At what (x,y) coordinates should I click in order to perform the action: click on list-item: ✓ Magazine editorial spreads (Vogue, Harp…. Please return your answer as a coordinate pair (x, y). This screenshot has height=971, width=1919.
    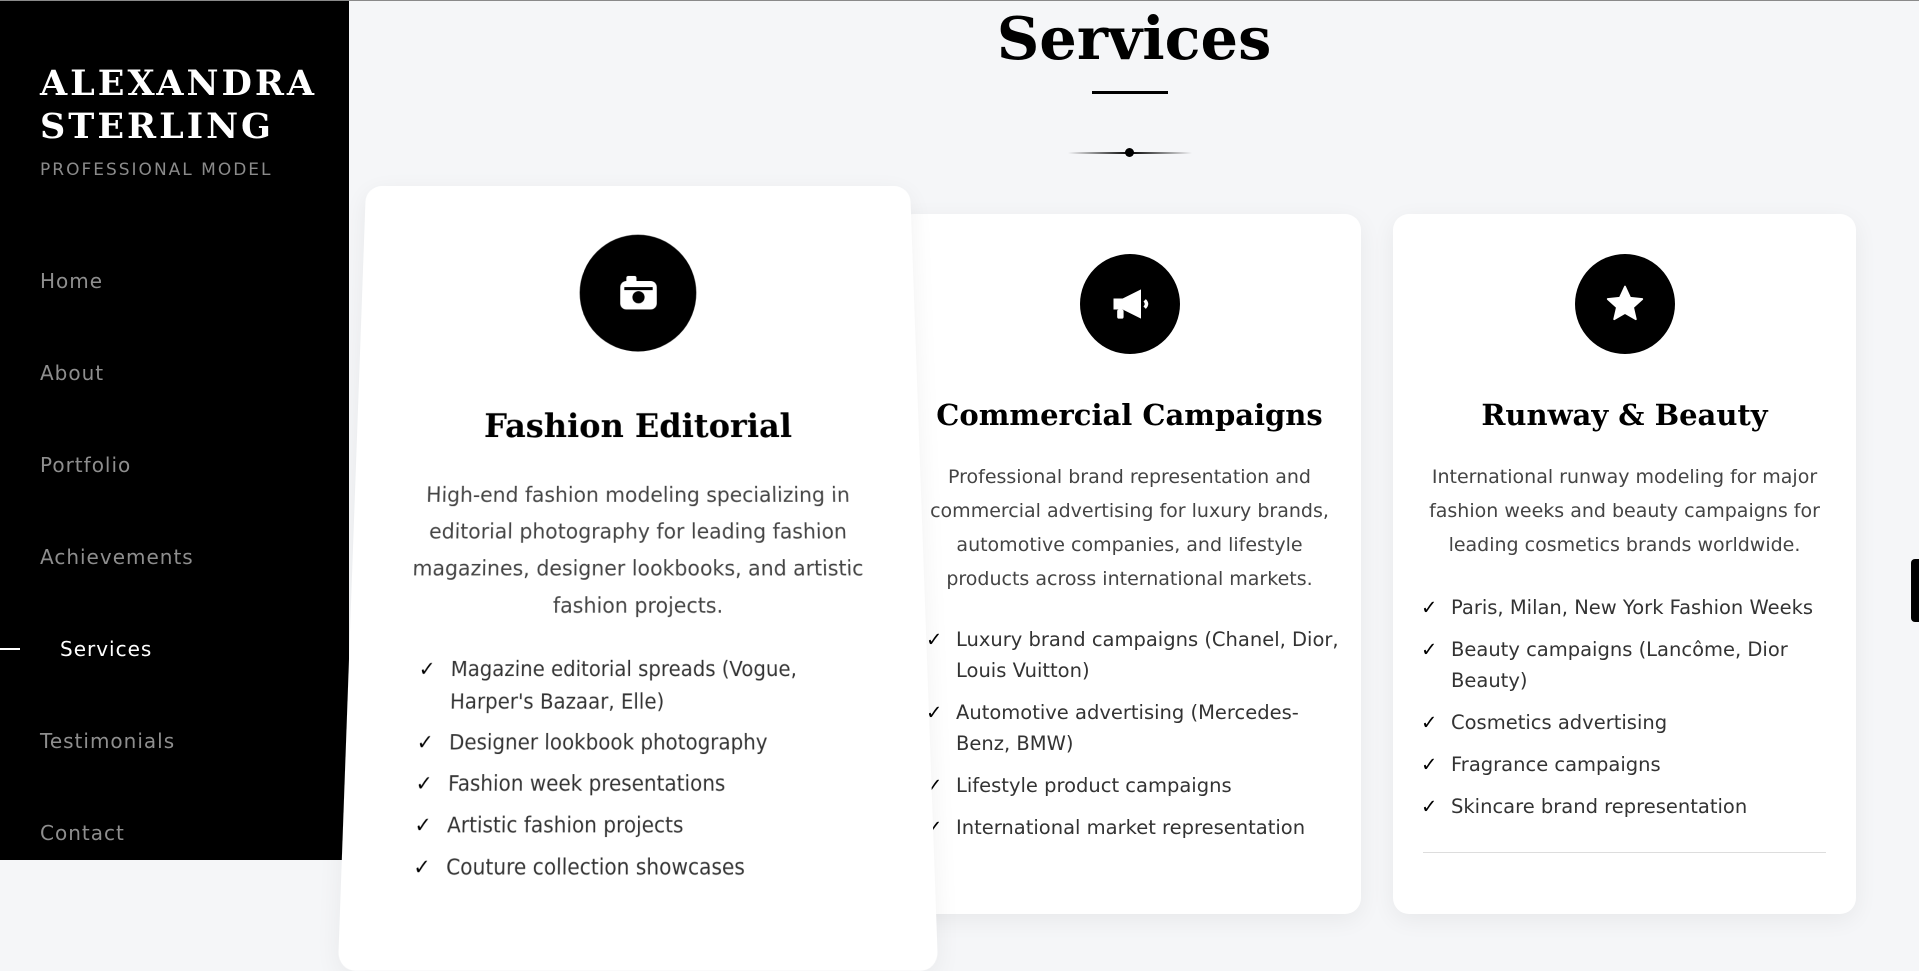
    Looking at the image, I should click on (652, 686).